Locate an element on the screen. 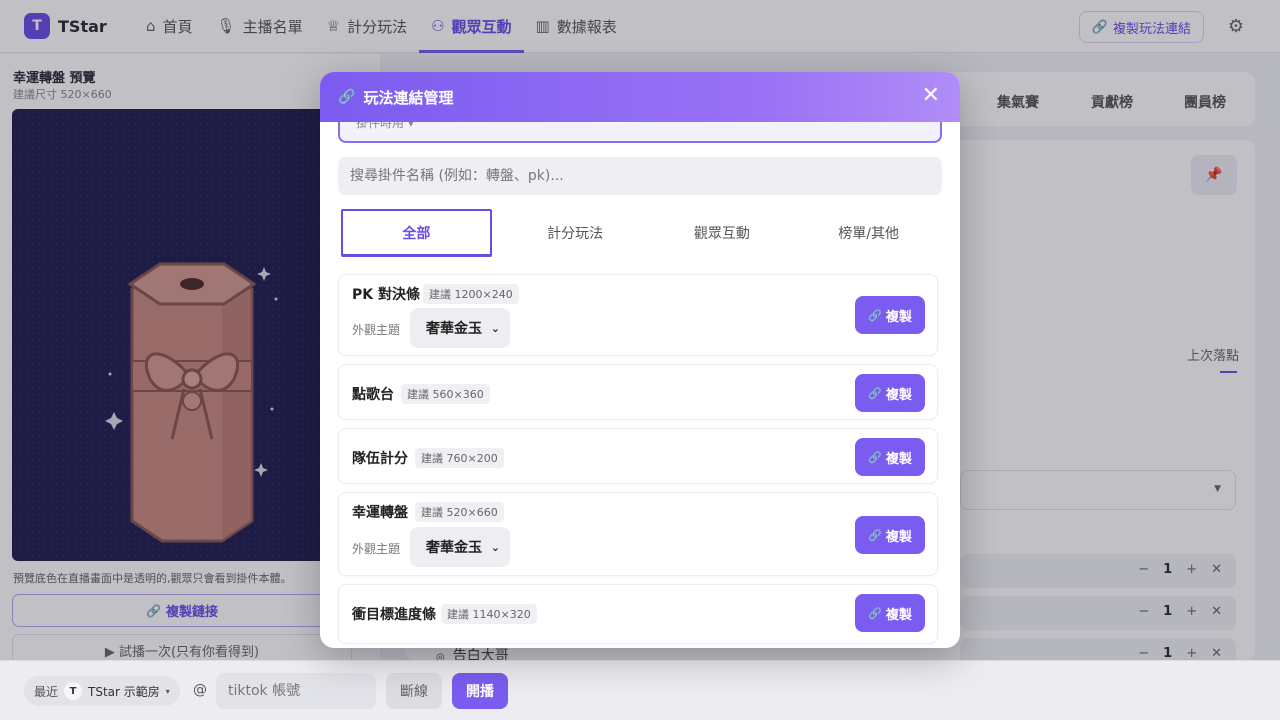 Image resolution: width=1280 pixels, height=720 pixels. tab-audience: 觀眾互動 is located at coordinates (722, 233).